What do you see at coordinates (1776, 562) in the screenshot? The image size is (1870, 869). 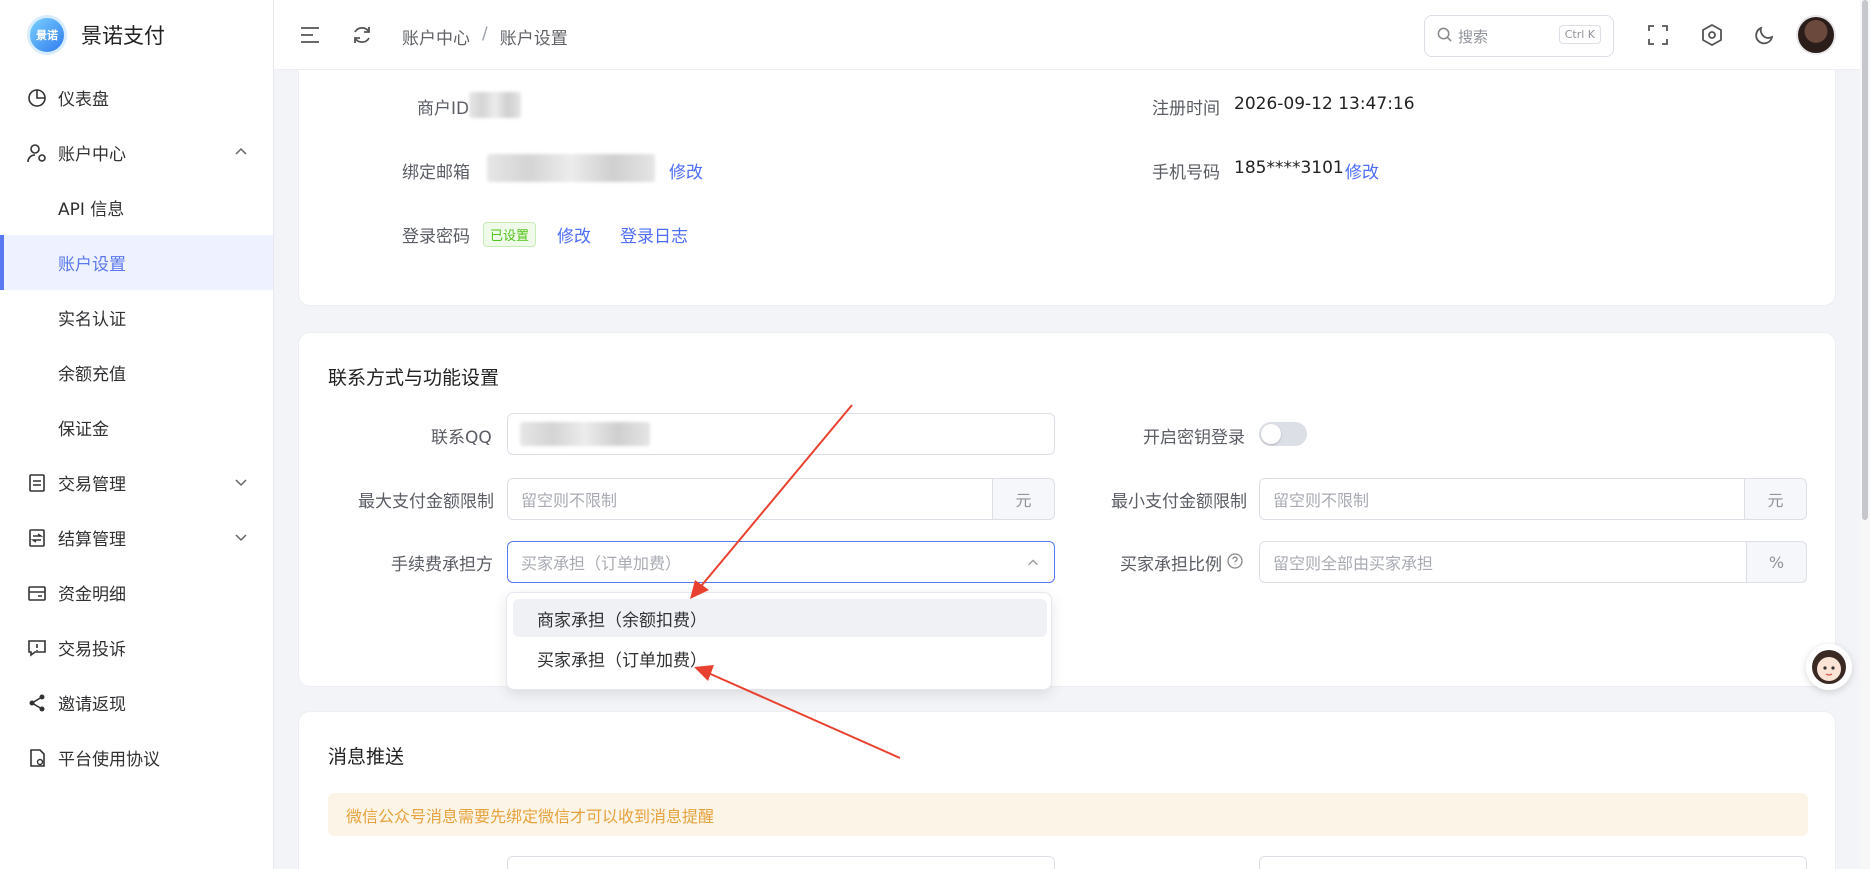 I see `buyer-ratio-unit: %` at bounding box center [1776, 562].